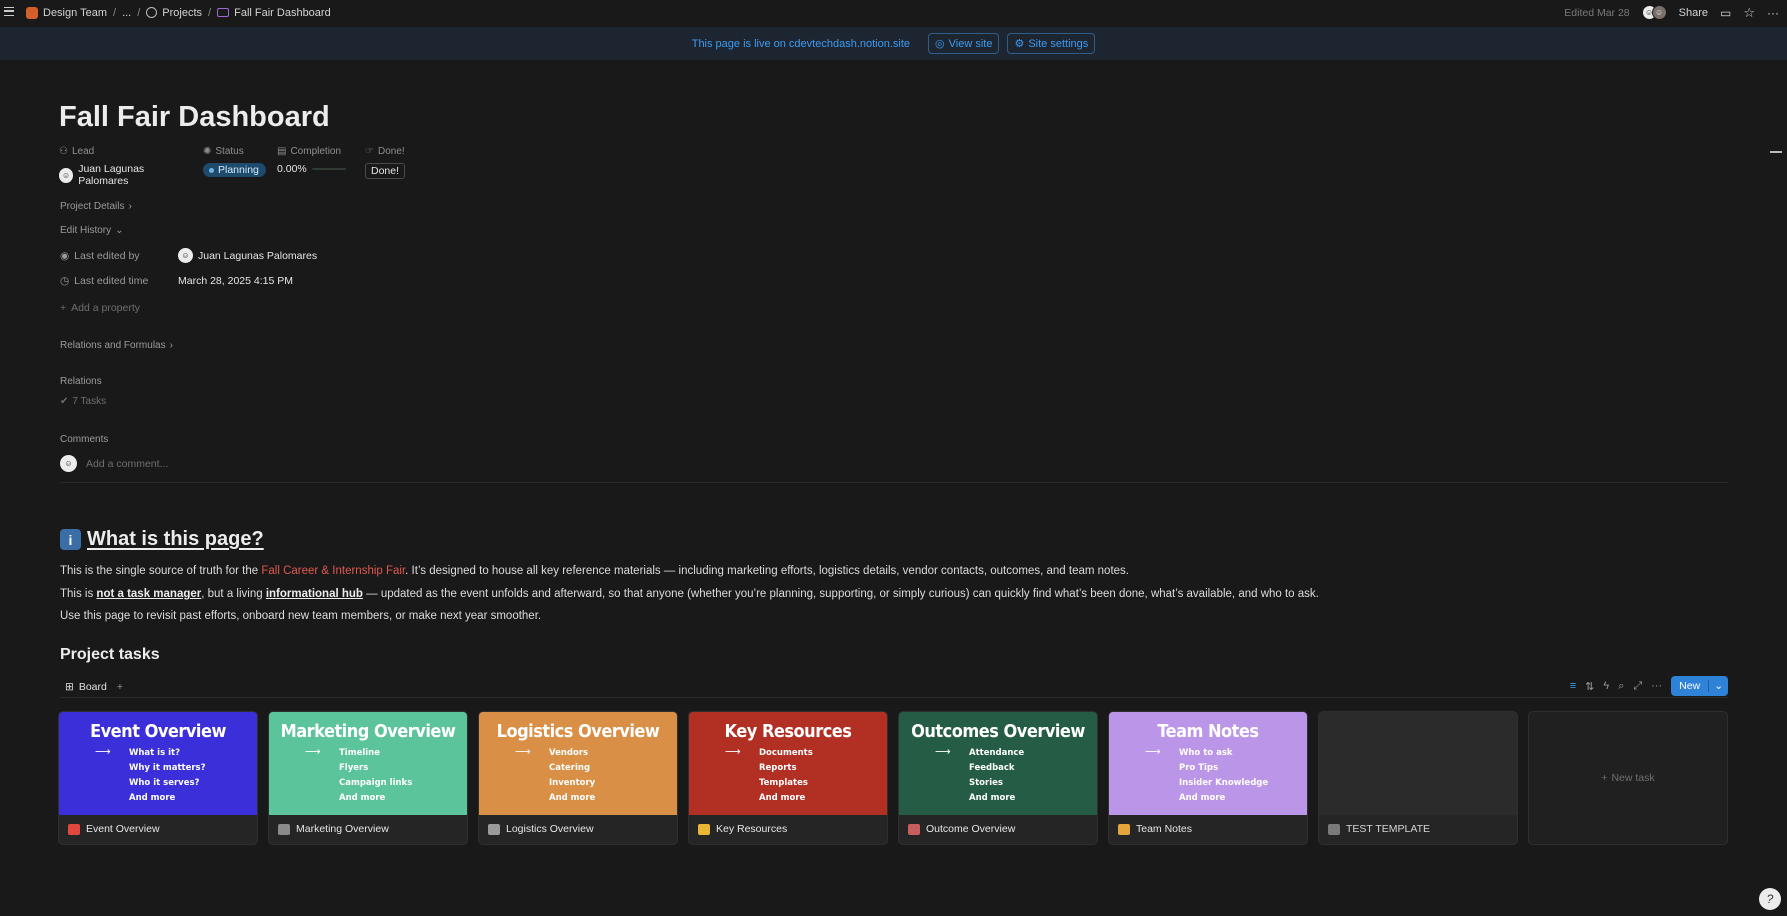  Describe the element at coordinates (1770, 899) in the screenshot. I see `help-icon: ?` at that location.